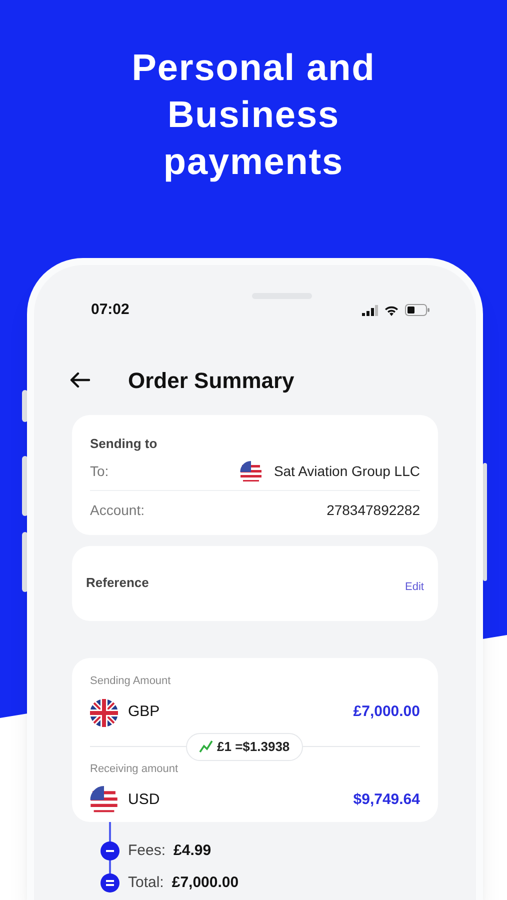  I want to click on wifi-icon, so click(391, 310).